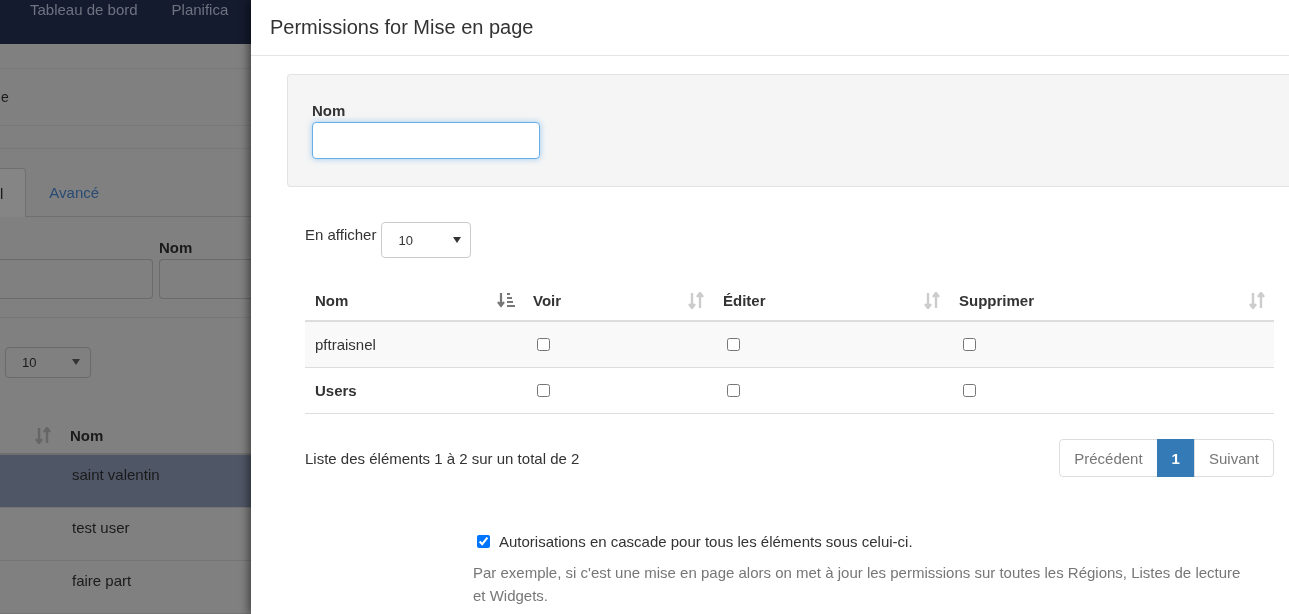 The image size is (1289, 614). What do you see at coordinates (1233, 458) in the screenshot?
I see `pagination-button: Suivant` at bounding box center [1233, 458].